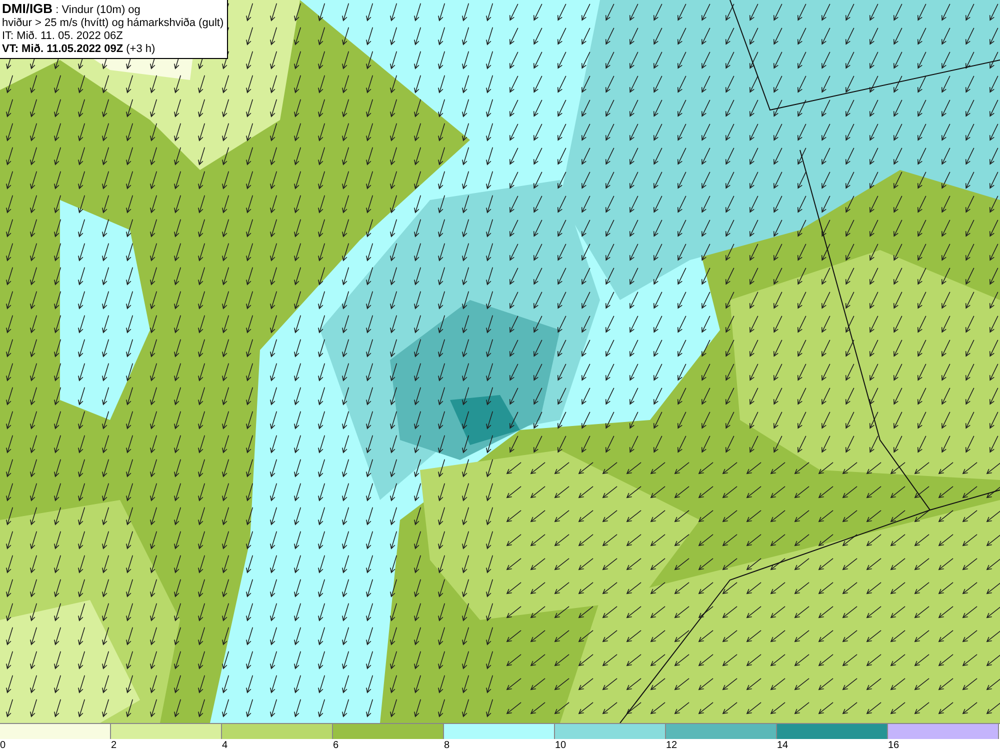  What do you see at coordinates (113, 23) in the screenshot?
I see `title-text: hviður > 25 m/s (hvítt) og hámarkshviða (gult)` at bounding box center [113, 23].